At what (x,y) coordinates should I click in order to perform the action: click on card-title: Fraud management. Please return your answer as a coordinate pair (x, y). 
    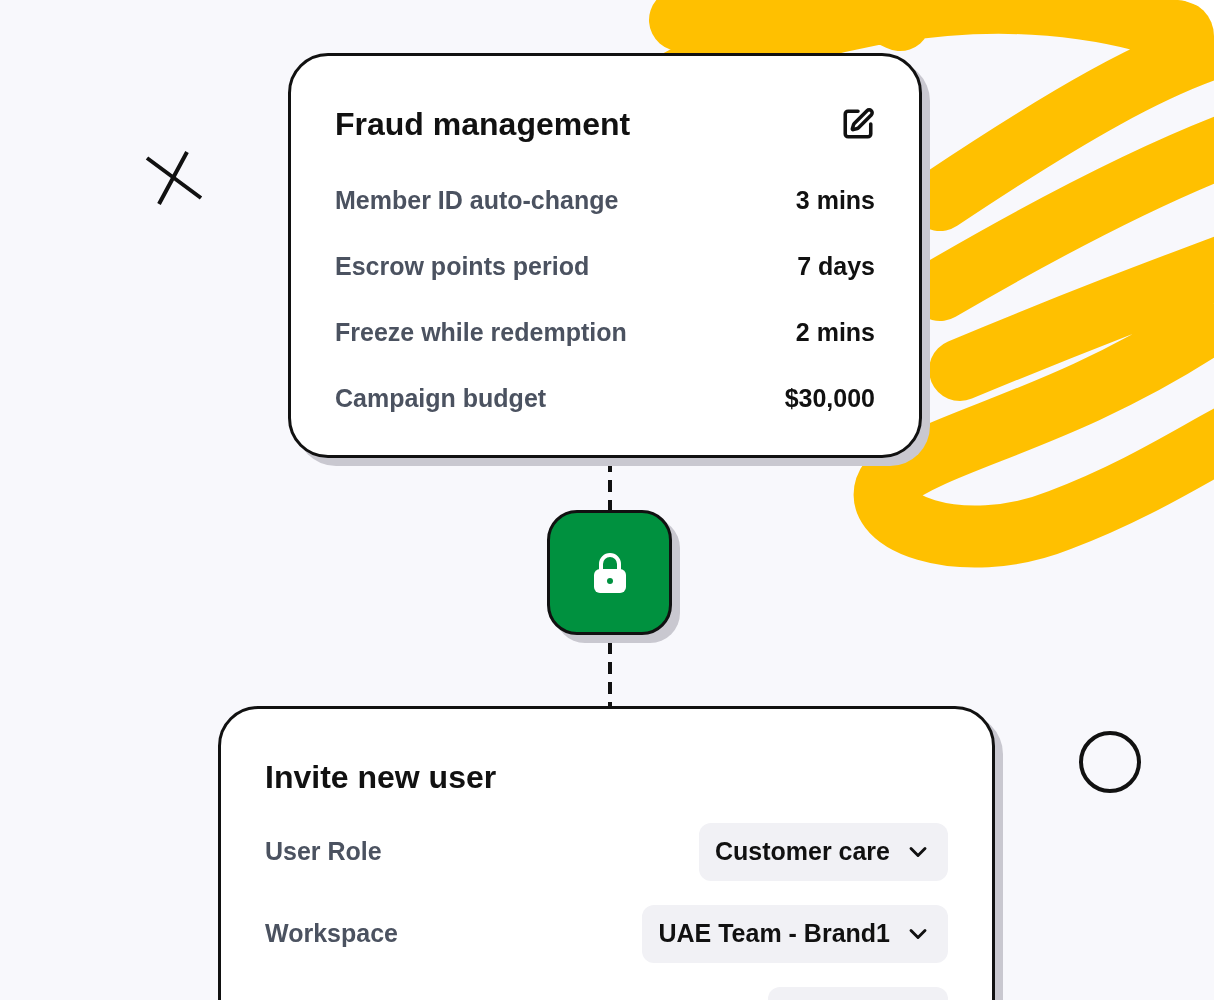
    Looking at the image, I should click on (483, 124).